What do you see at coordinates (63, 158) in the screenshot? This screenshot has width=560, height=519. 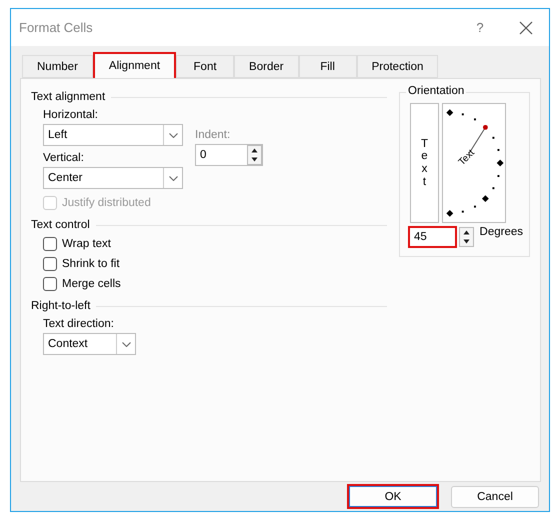 I see `field-label: Vertical:` at bounding box center [63, 158].